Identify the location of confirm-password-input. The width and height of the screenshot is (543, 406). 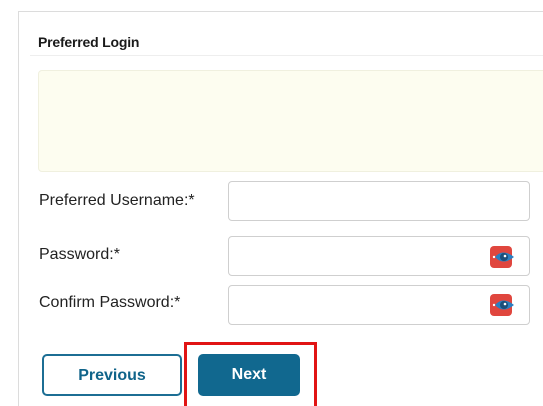
(379, 305).